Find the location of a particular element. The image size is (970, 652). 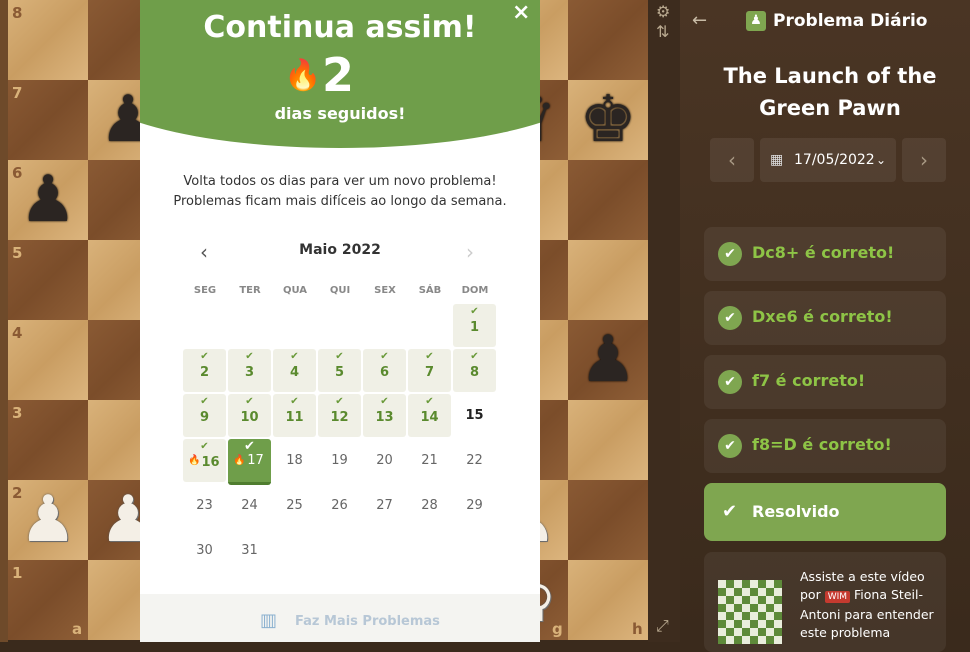

day-number: 3 is located at coordinates (249, 372).